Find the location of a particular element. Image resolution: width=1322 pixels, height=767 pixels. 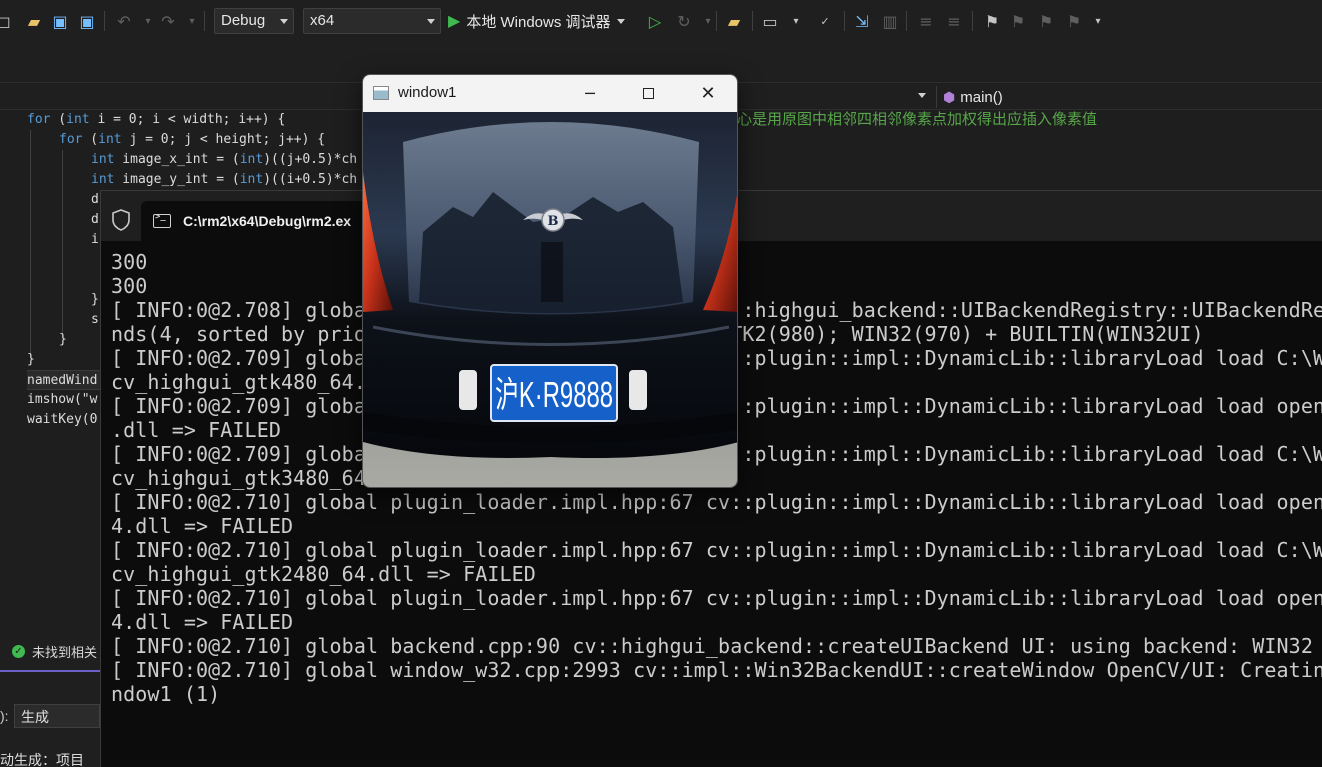

console-line: cv_highgui_gtk2480_64.dll => FAILED is located at coordinates (323, 574).